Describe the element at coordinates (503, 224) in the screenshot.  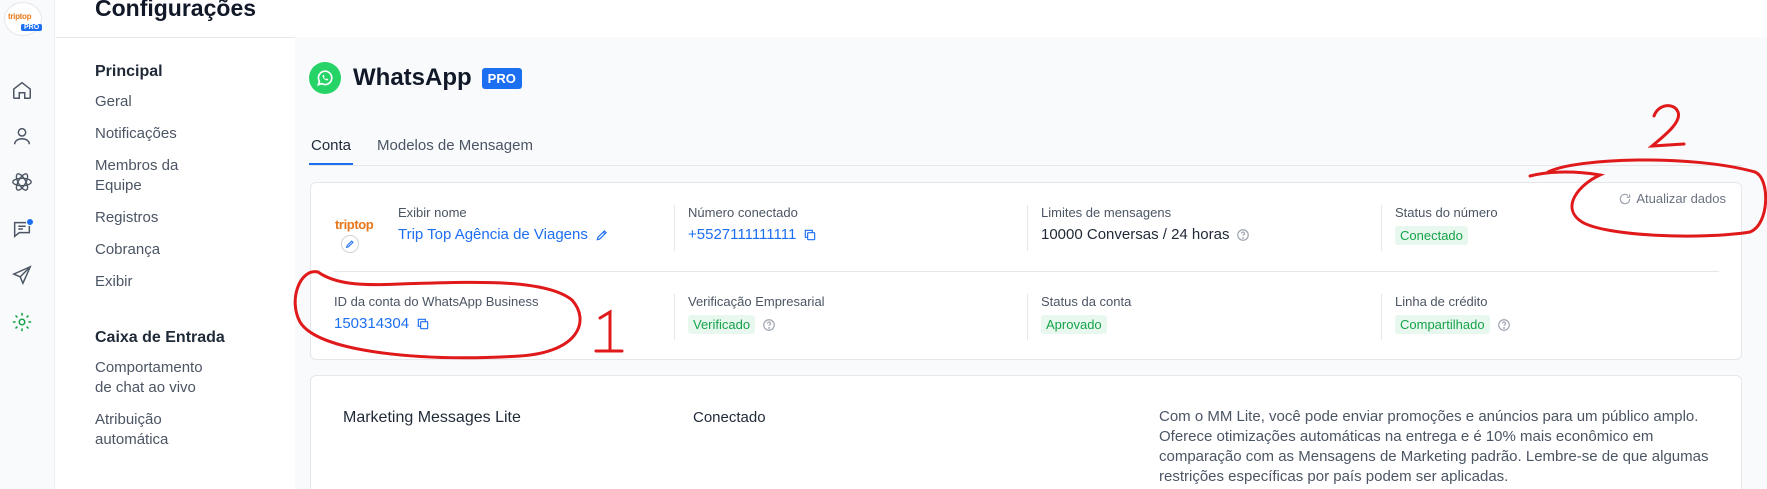
I see `display-name-cell: Exibir nome Trip Top Agência de Viagens` at that location.